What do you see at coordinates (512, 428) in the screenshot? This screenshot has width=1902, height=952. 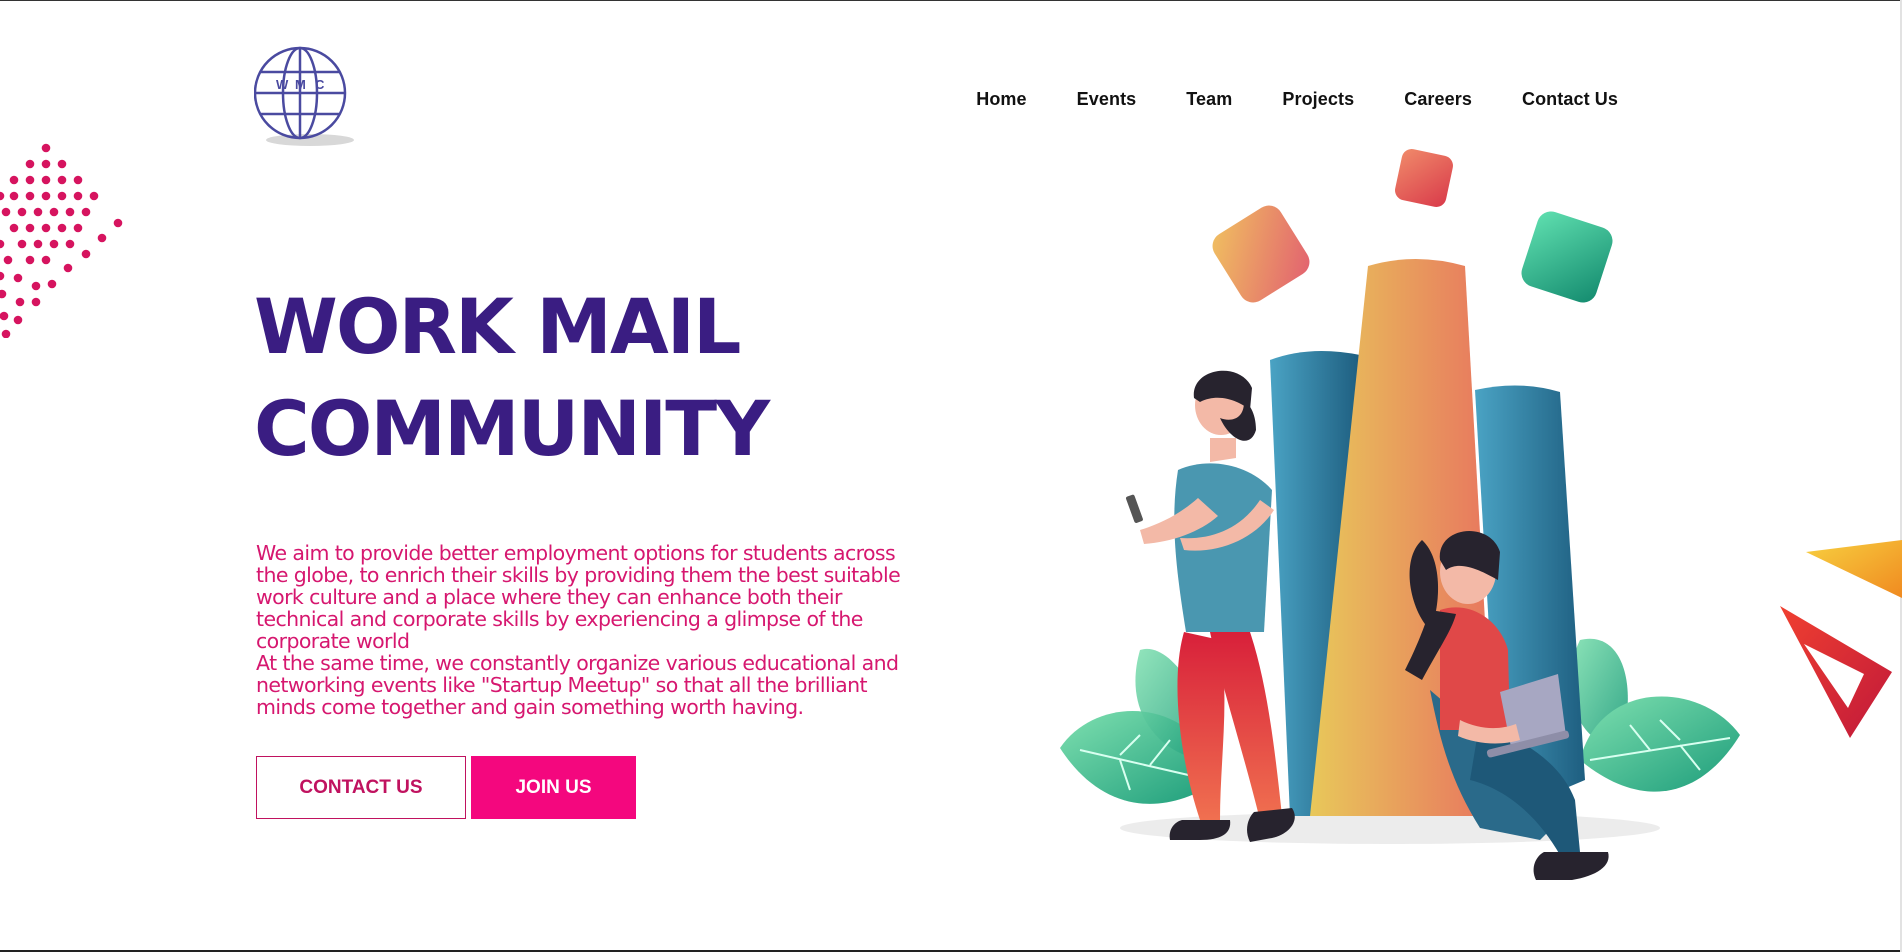 I see `hero-title-line-2: COMMUNITY` at bounding box center [512, 428].